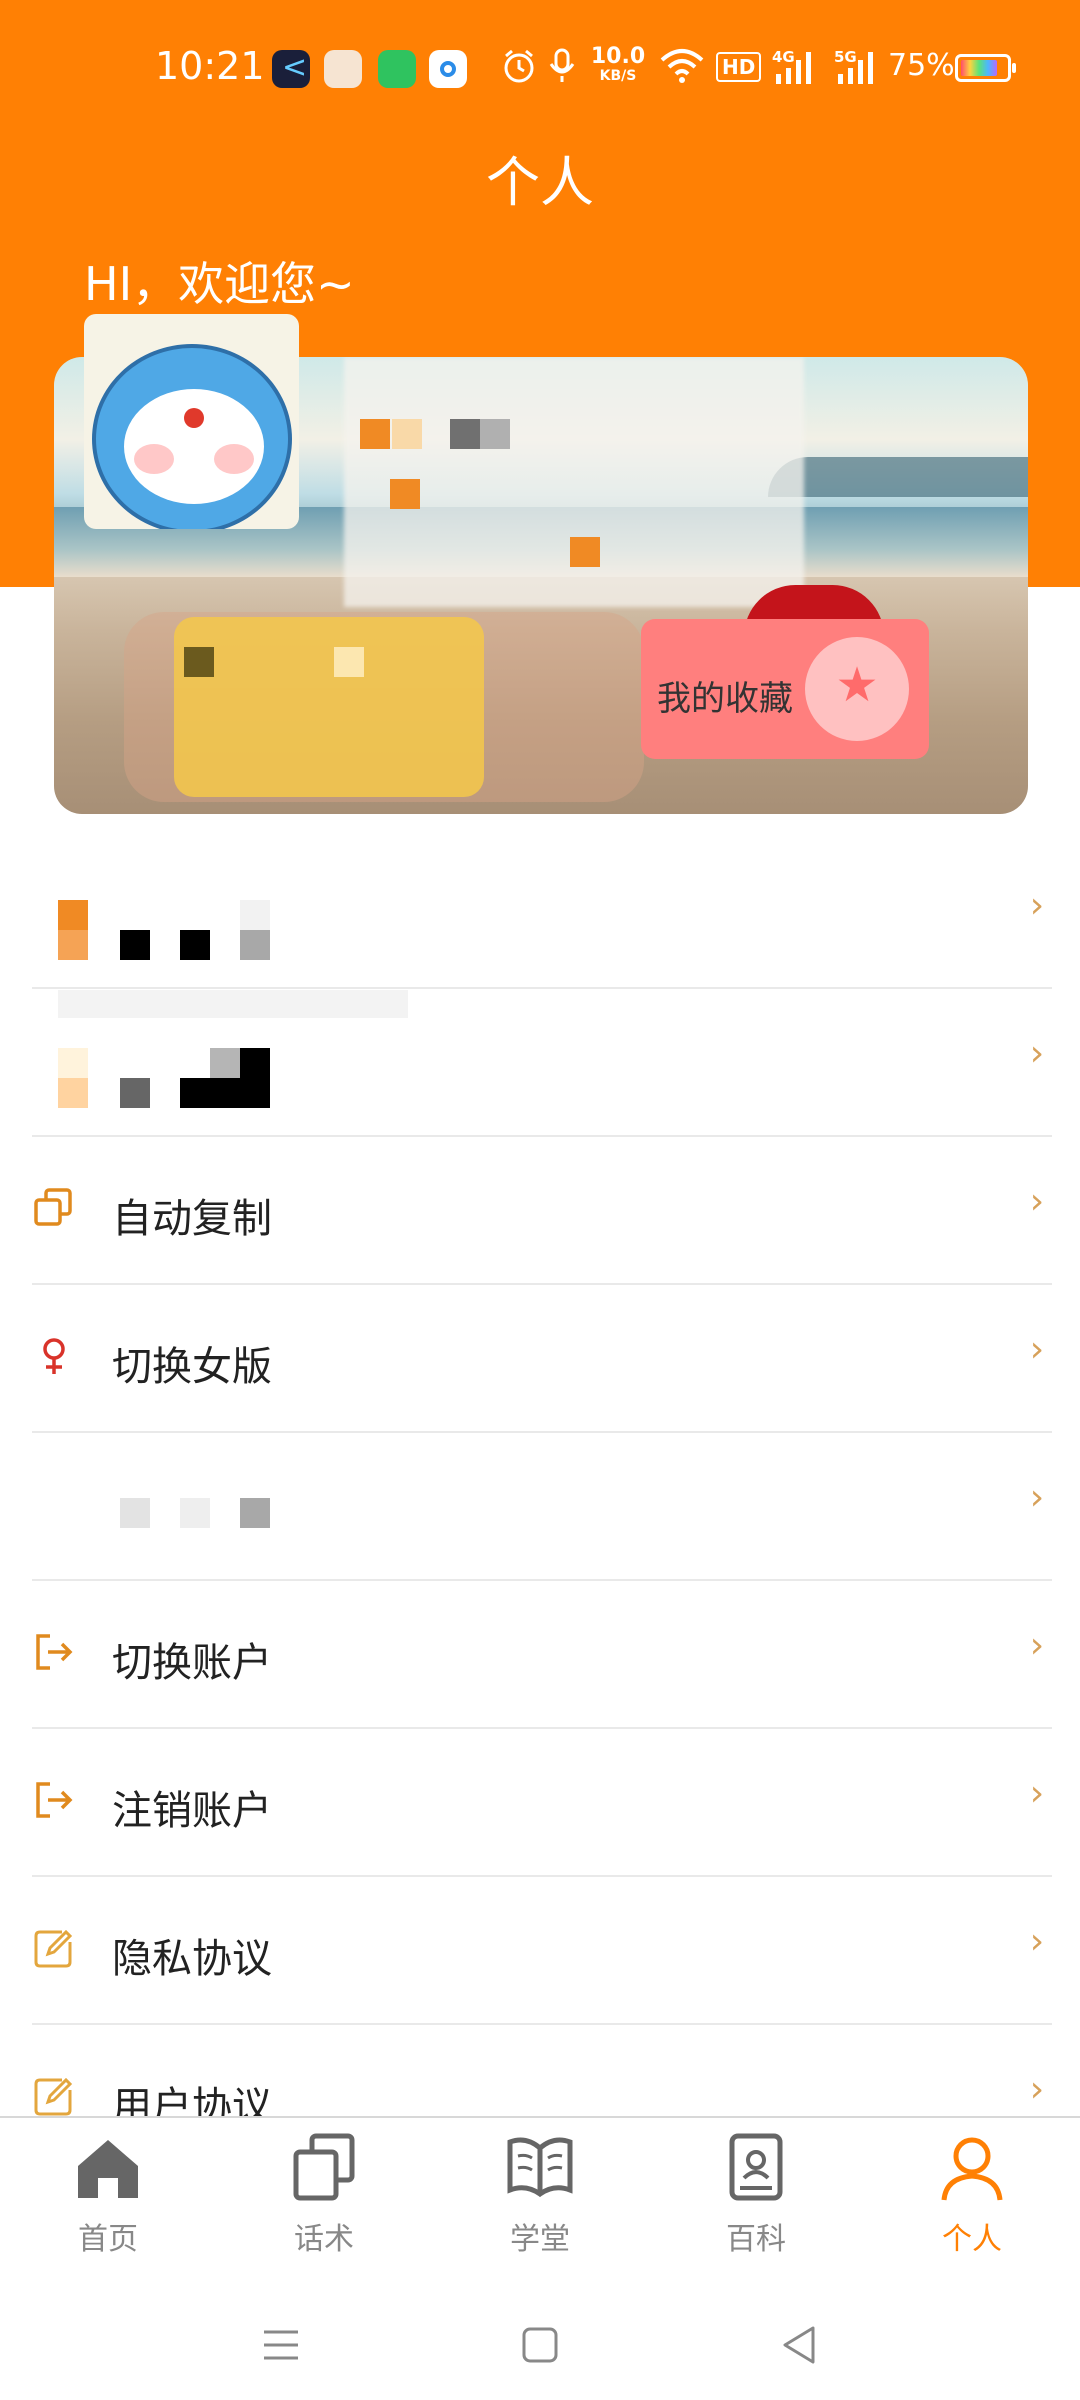  What do you see at coordinates (972, 2239) in the screenshot?
I see `nav-label: 个人` at bounding box center [972, 2239].